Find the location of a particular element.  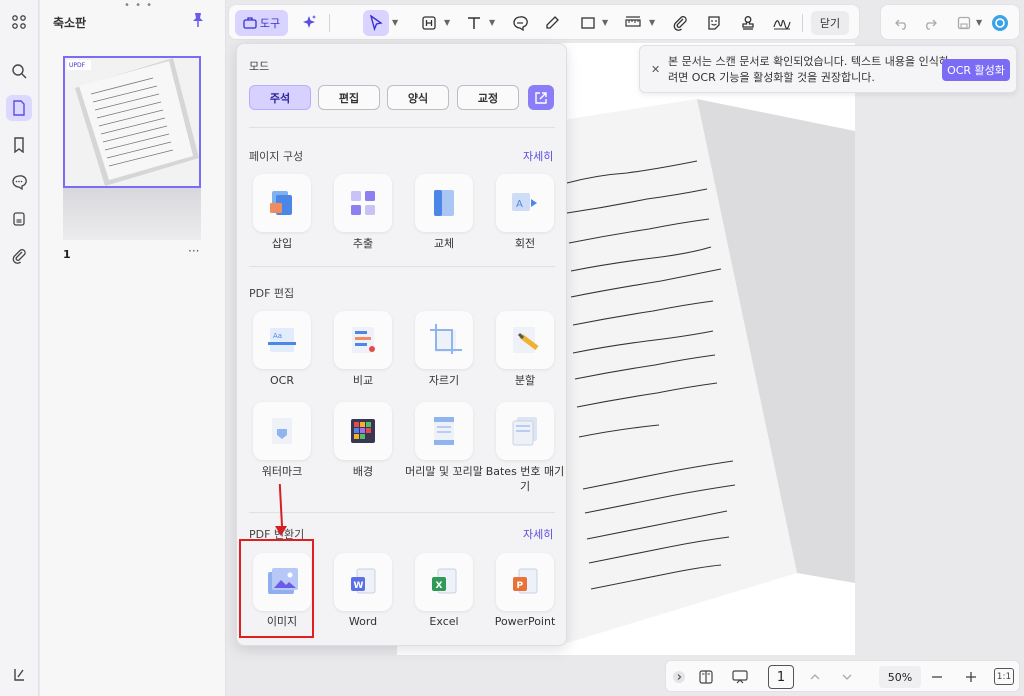

undo-icon is located at coordinates (902, 23).